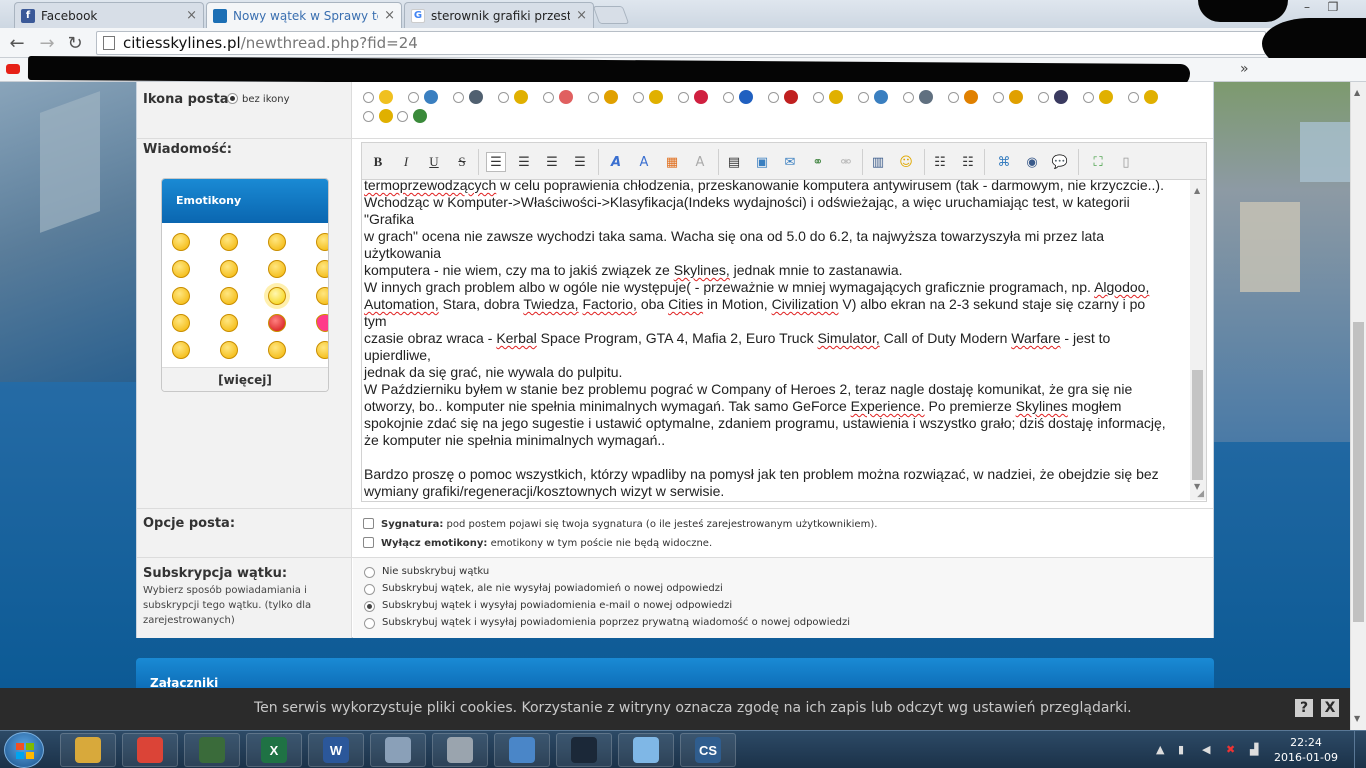 This screenshot has height=768, width=1366. Describe the element at coordinates (274, 750) in the screenshot. I see `taskbar-app-excel: X` at that location.